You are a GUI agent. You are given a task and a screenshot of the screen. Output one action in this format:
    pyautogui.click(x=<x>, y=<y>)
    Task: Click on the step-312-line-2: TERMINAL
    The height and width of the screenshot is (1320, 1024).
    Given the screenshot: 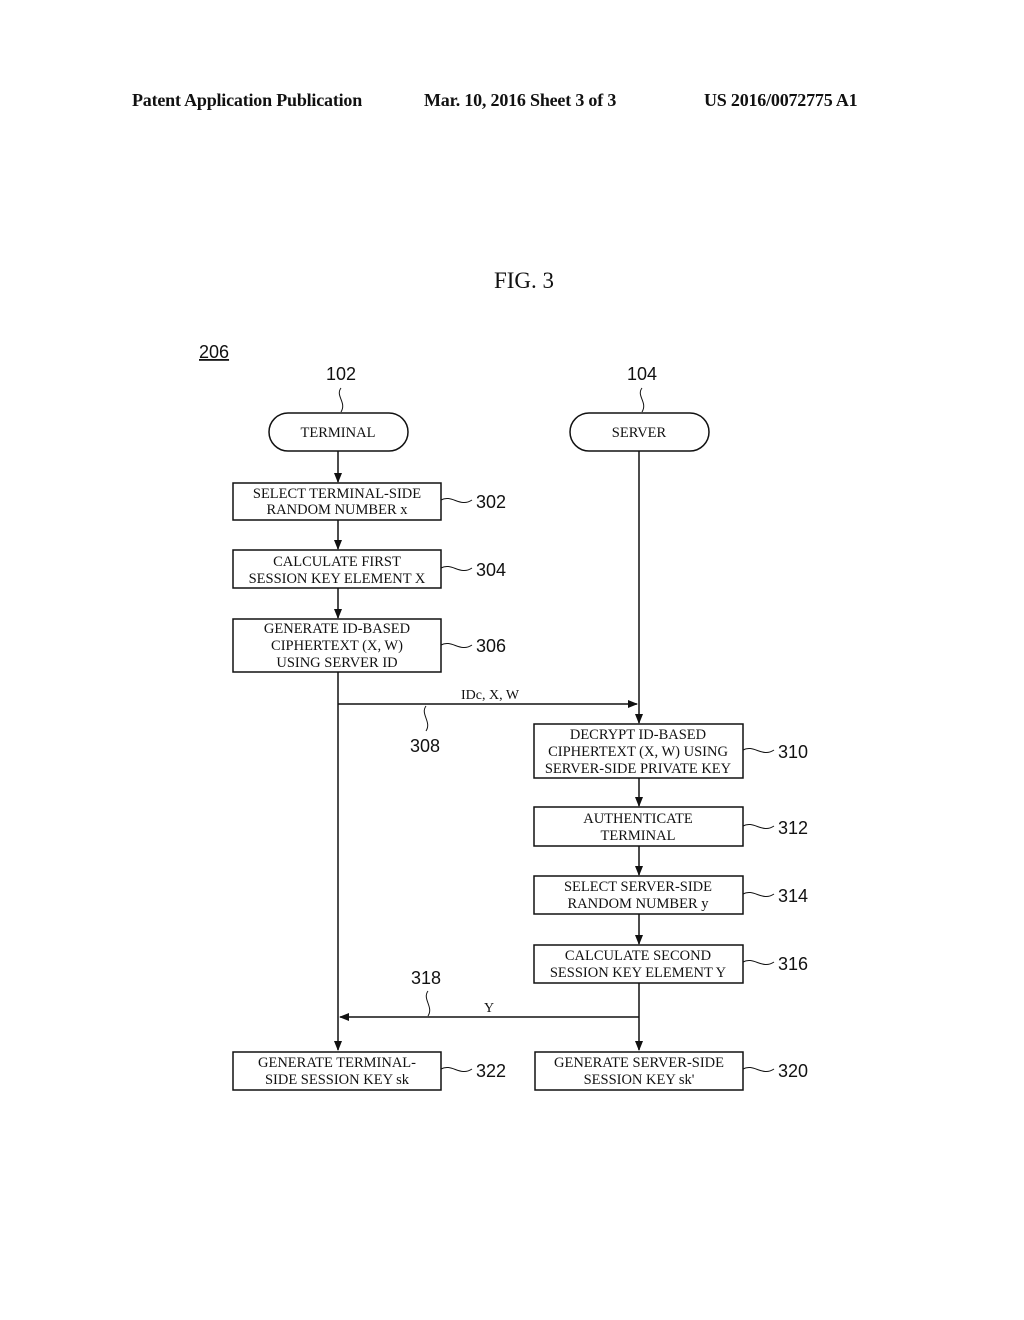 What is the action you would take?
    pyautogui.click(x=638, y=836)
    